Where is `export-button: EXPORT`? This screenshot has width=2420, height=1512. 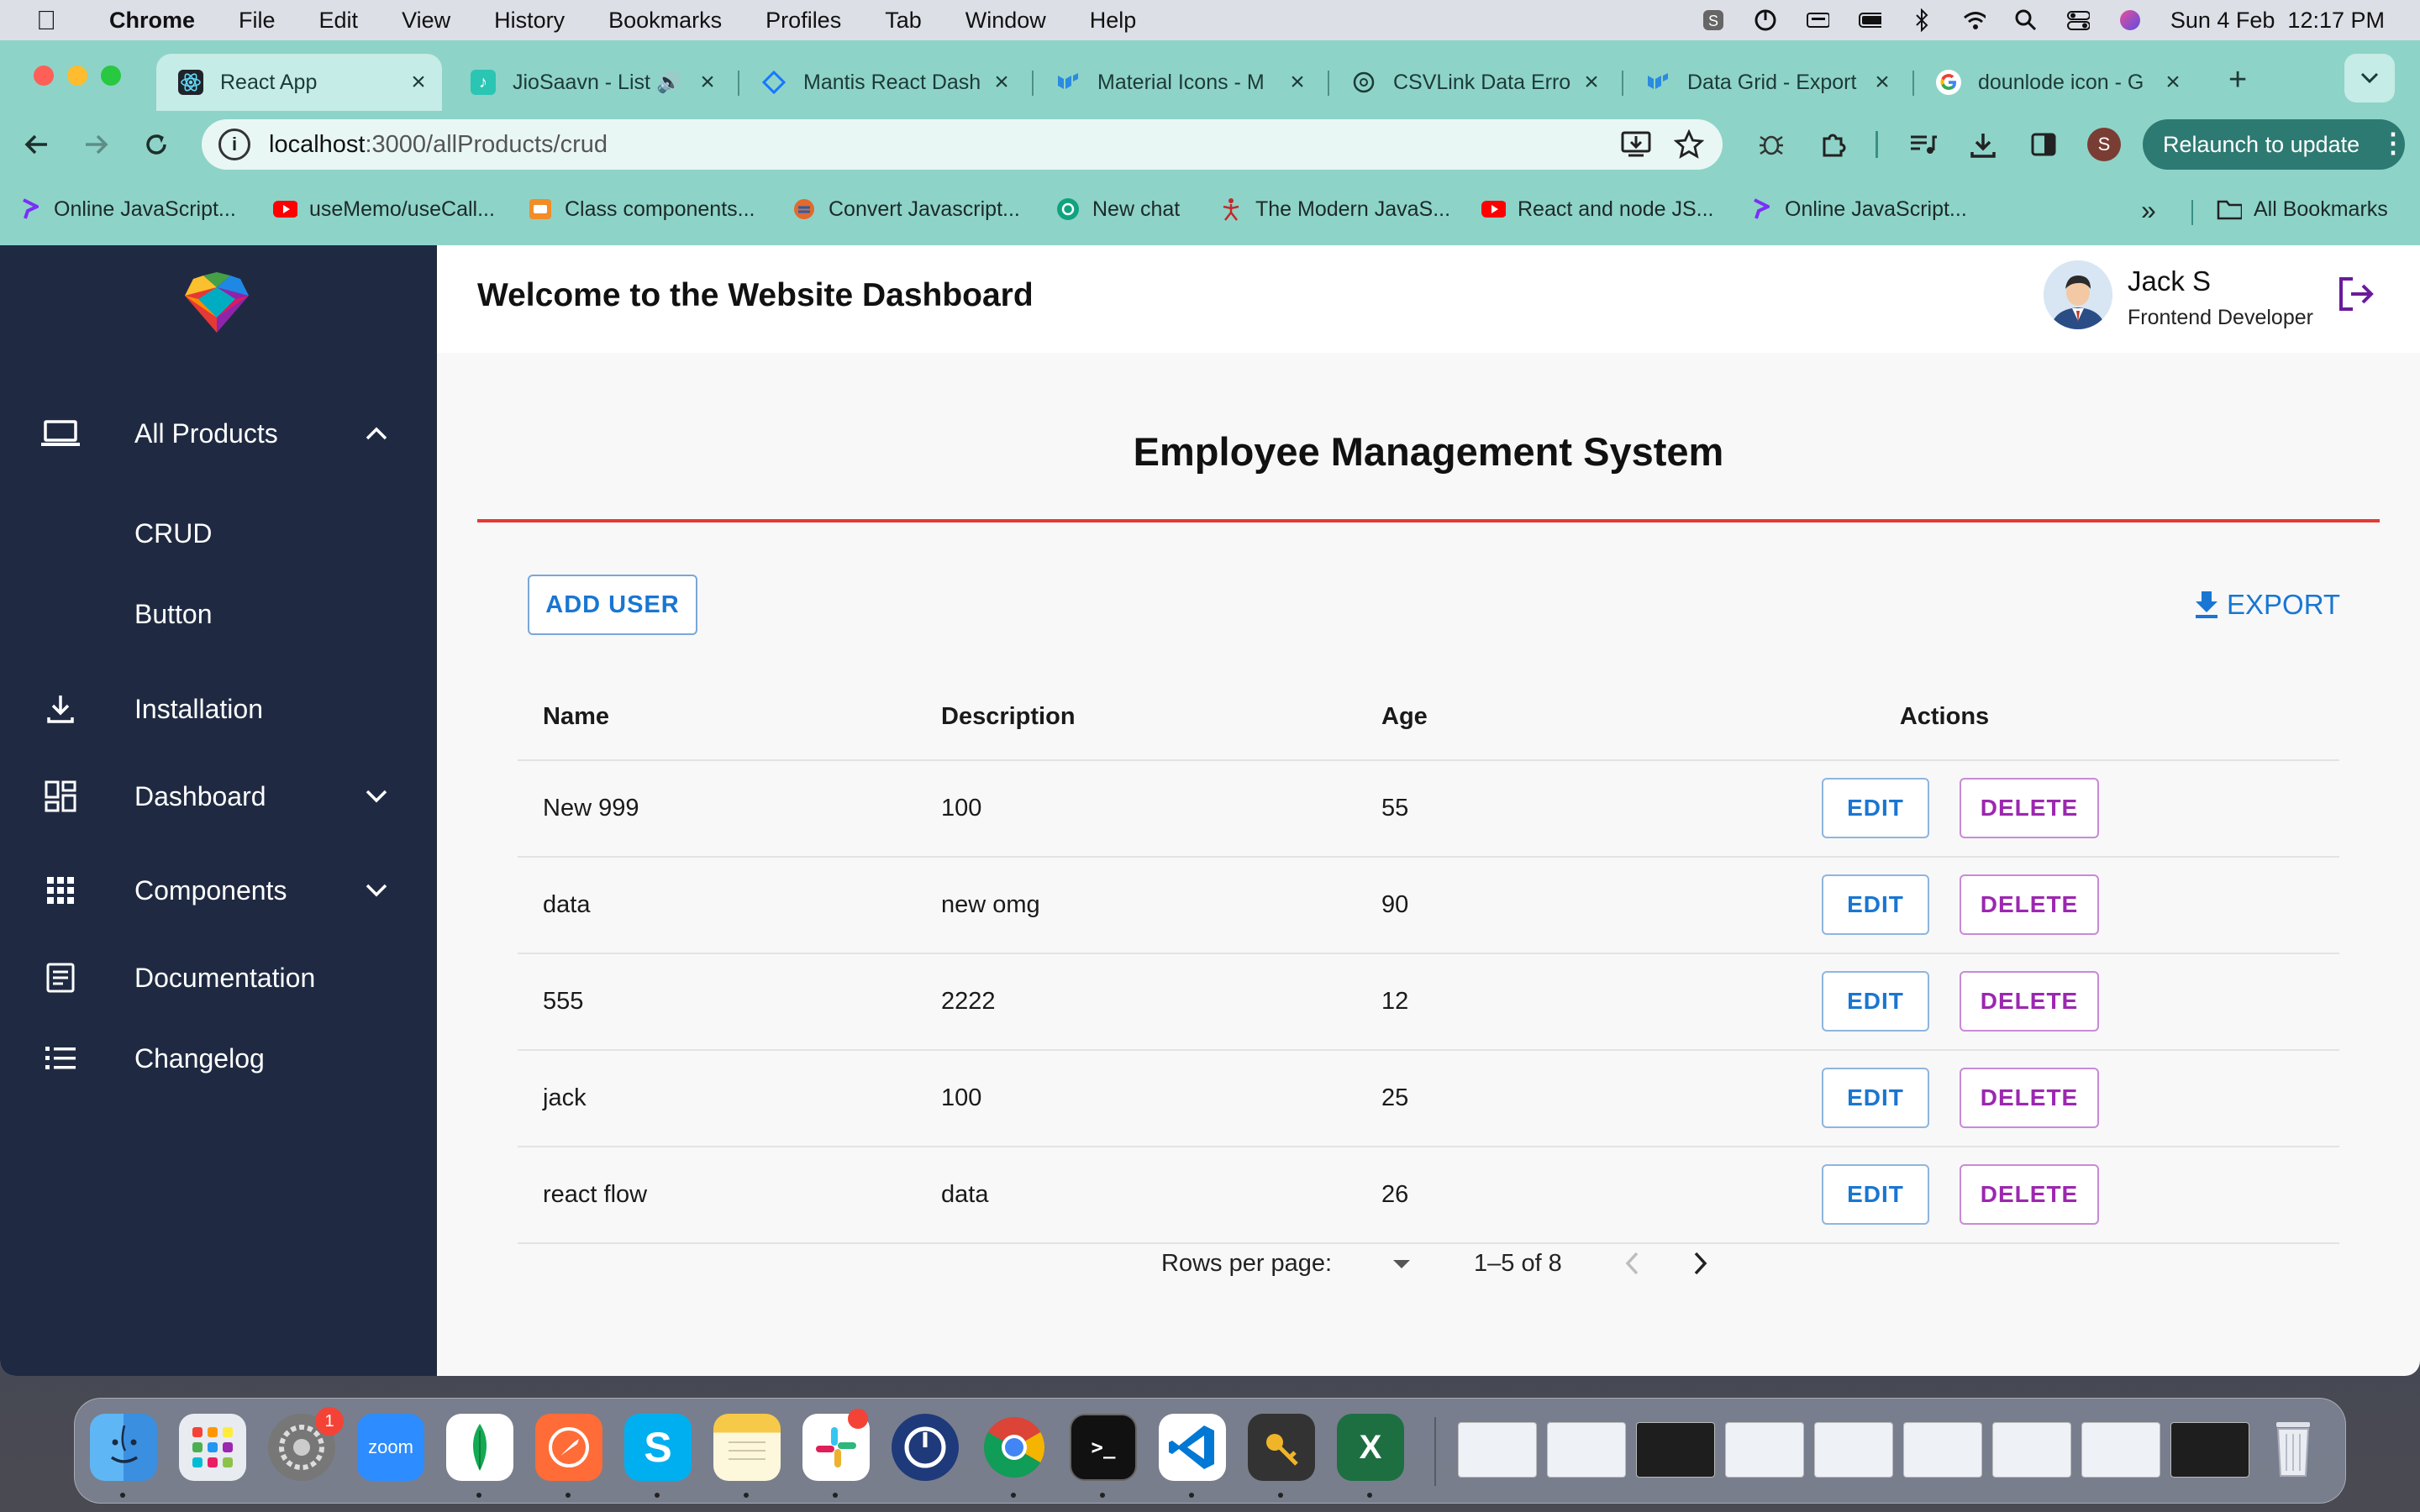
export-button: EXPORT is located at coordinates (2267, 604).